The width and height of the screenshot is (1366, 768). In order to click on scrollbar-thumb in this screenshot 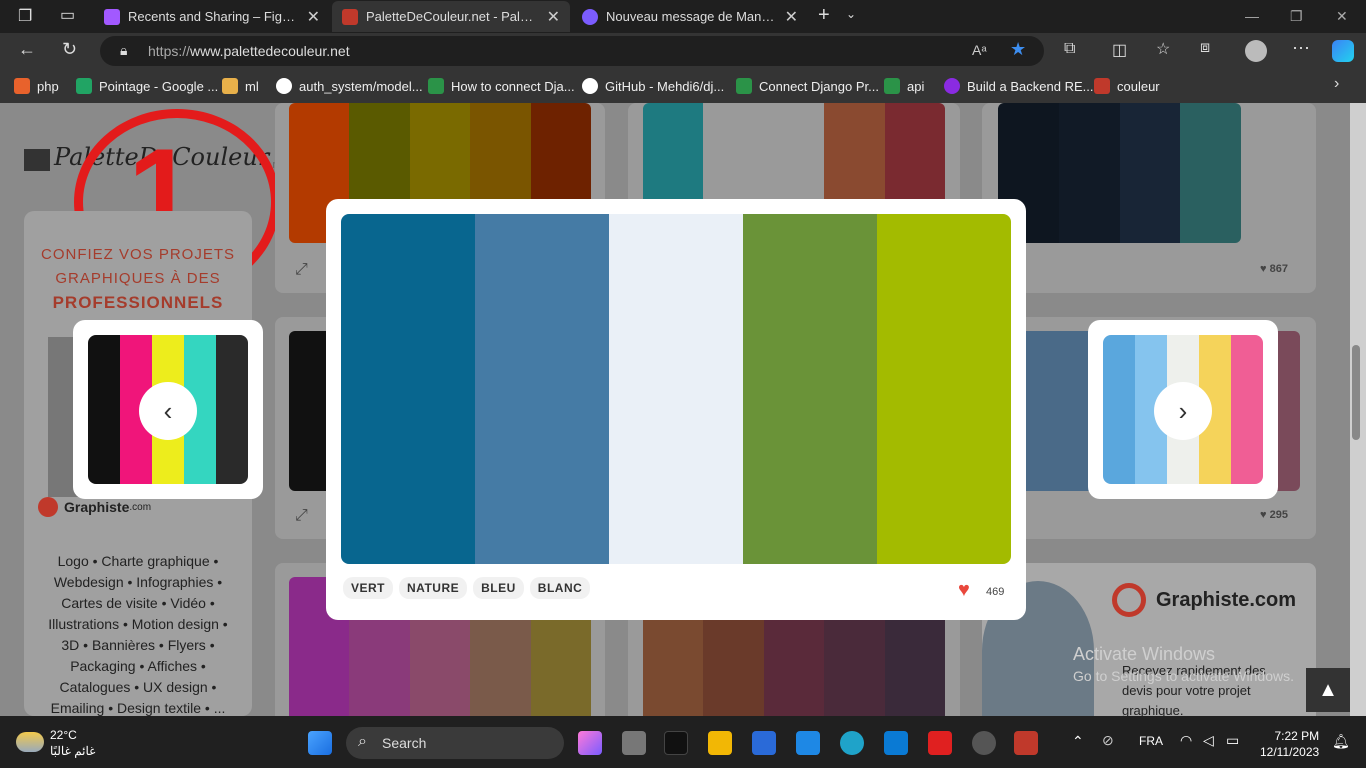, I will do `click(1356, 392)`.